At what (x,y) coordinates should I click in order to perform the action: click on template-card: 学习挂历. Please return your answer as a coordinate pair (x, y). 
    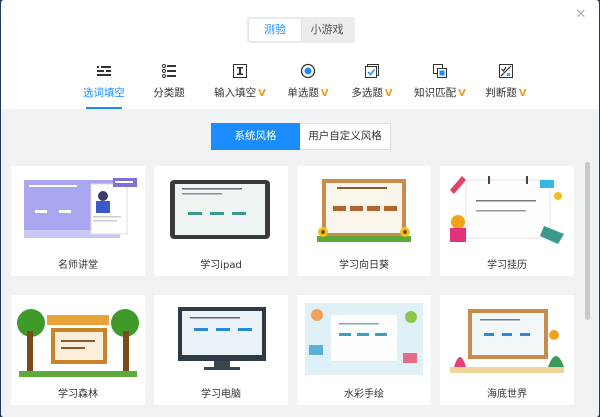
    Looking at the image, I should click on (507, 221).